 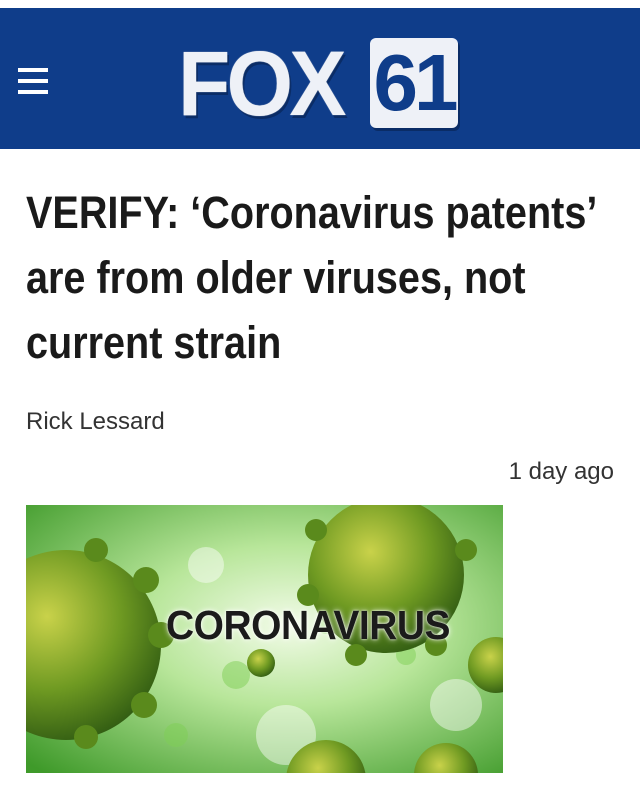 What do you see at coordinates (95, 422) in the screenshot?
I see `article-author: Rick Lessard` at bounding box center [95, 422].